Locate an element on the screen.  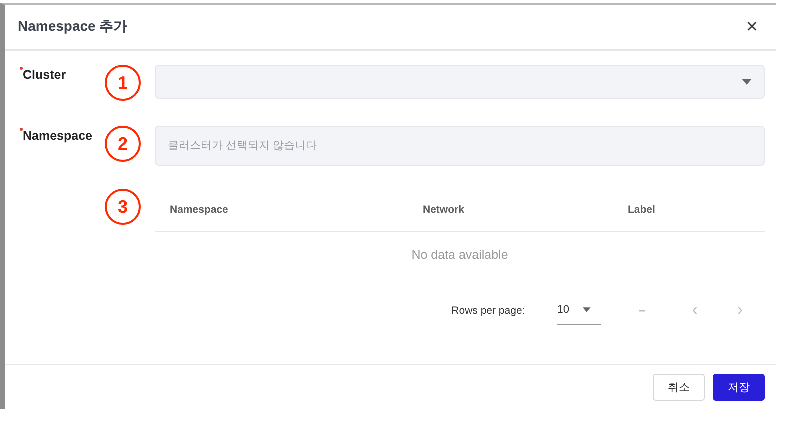
field-label: Namespace is located at coordinates (57, 135).